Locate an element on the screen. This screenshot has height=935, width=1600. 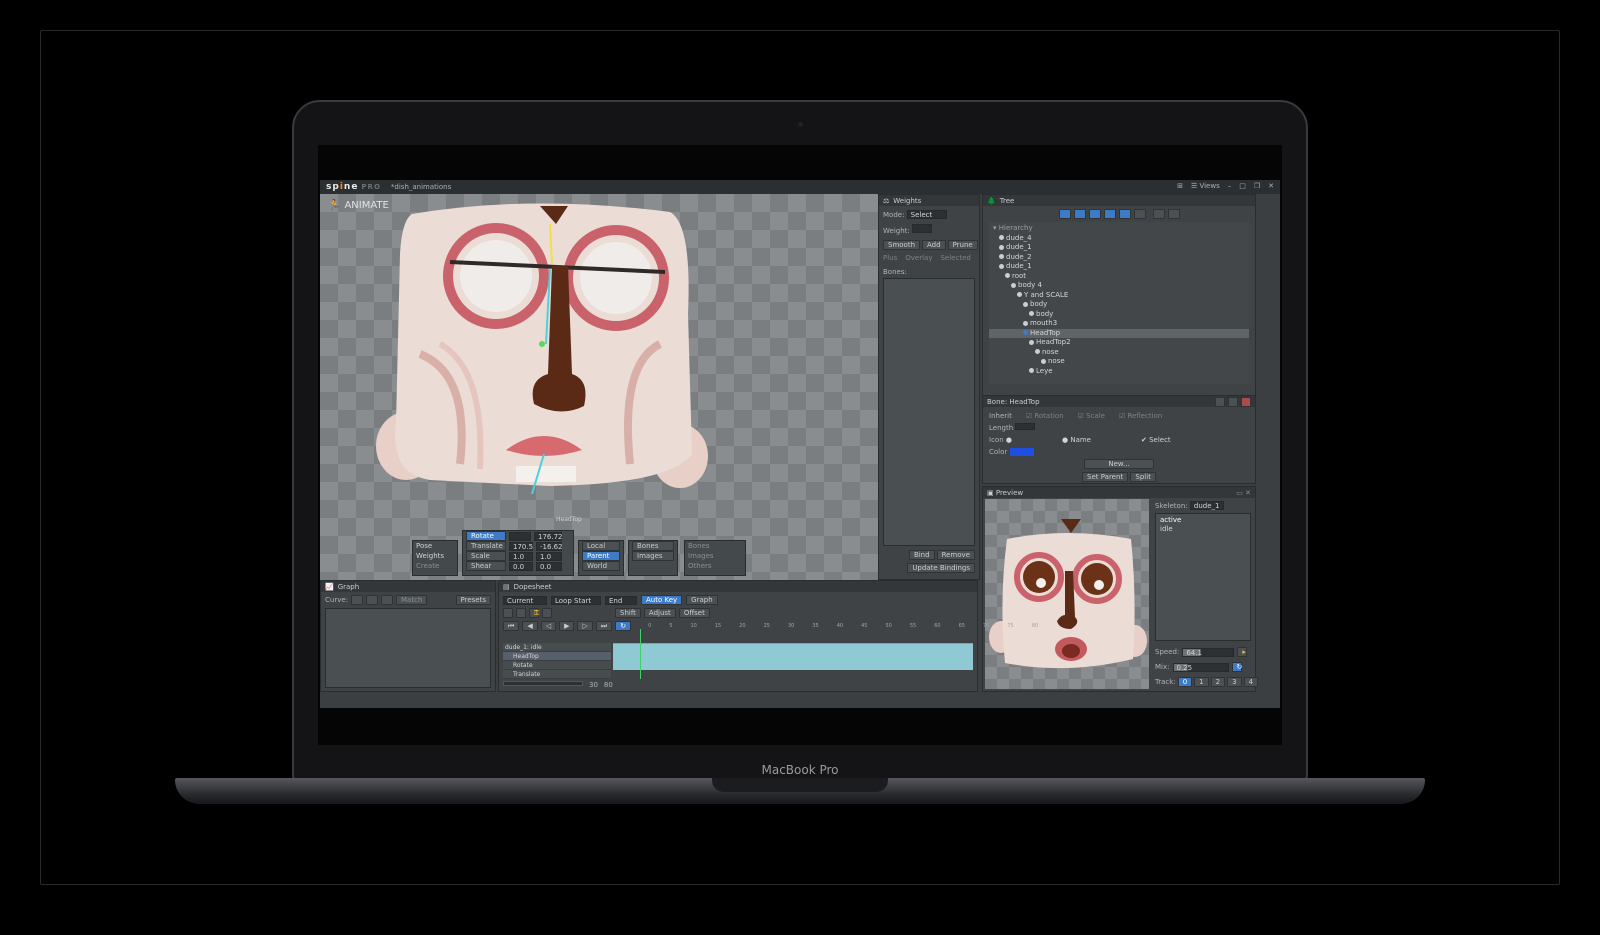
compensate-bones: Bones is located at coordinates (653, 546).